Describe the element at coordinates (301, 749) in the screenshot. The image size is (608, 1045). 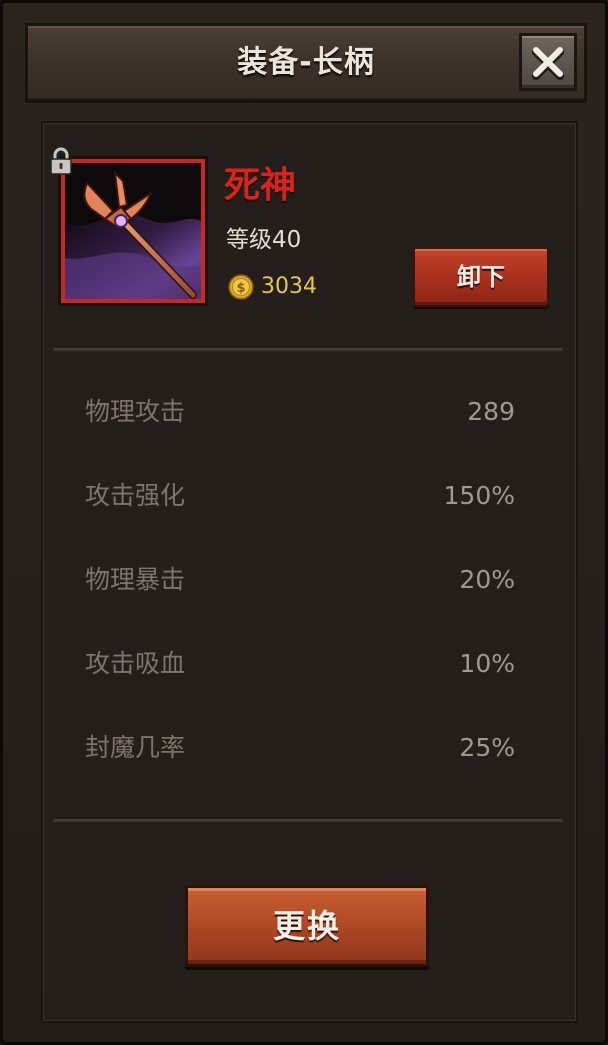
I see `stat-row-seal-chance: 封魔几率 25%` at that location.